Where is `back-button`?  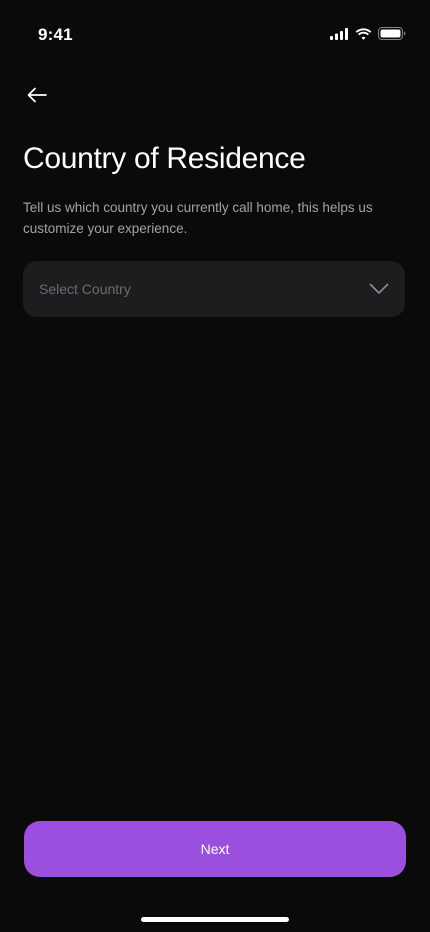
back-button is located at coordinates (37, 97).